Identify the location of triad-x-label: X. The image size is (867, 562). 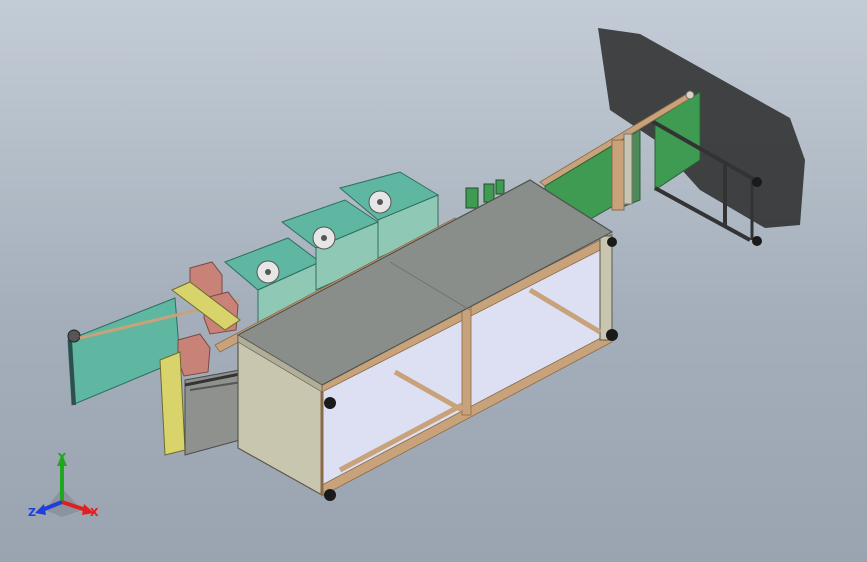
(94, 512).